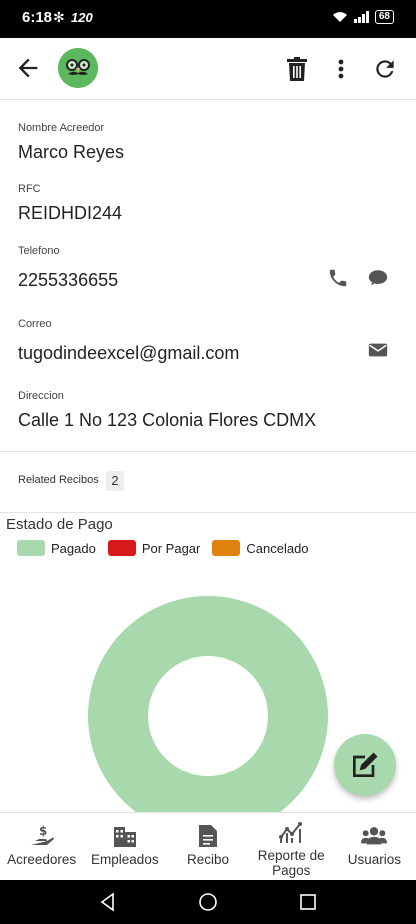 The height and width of the screenshot is (924, 416). What do you see at coordinates (42, 859) in the screenshot?
I see `nav-label: Acreedores` at bounding box center [42, 859].